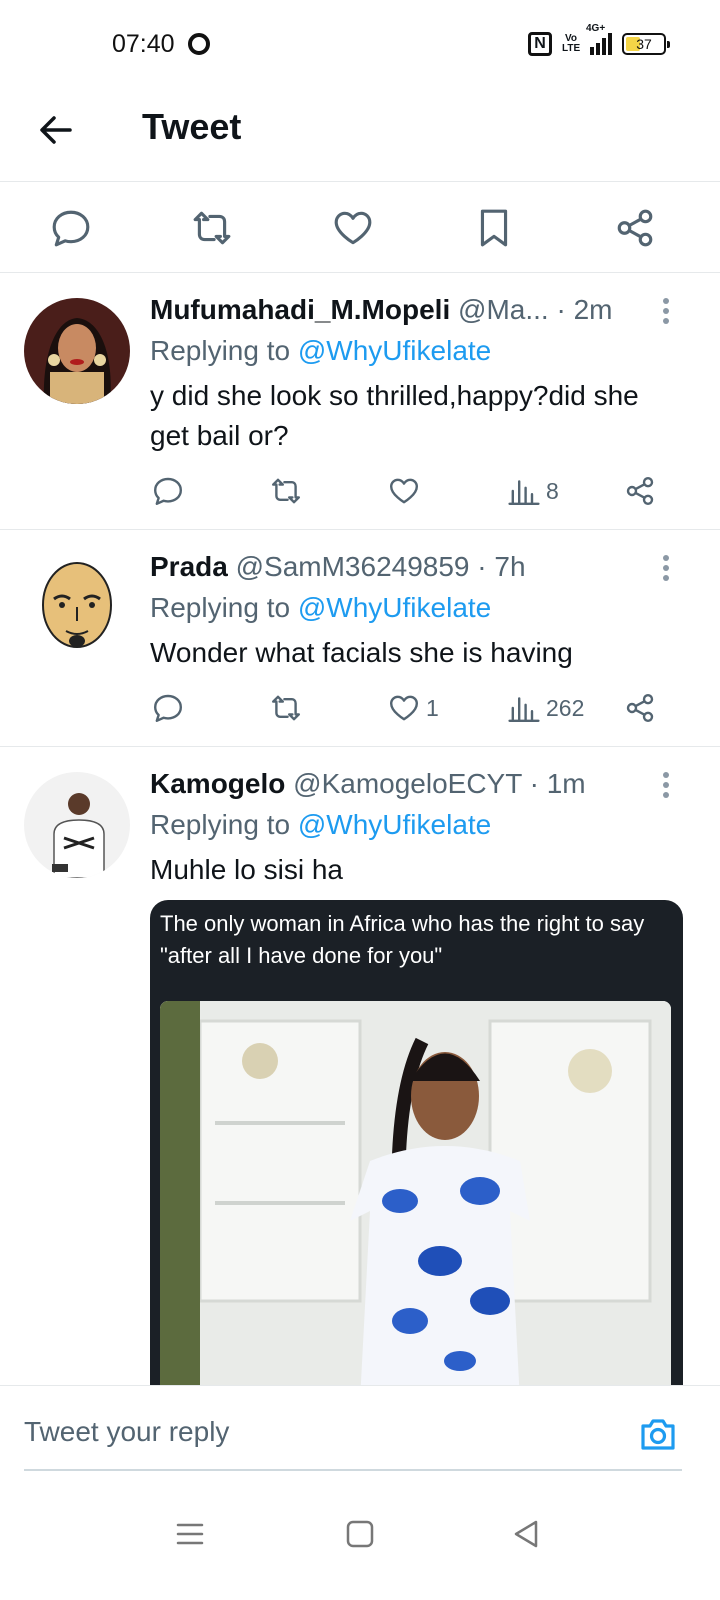 The image size is (720, 1600). I want to click on timestamp: · 7h, so click(501, 566).